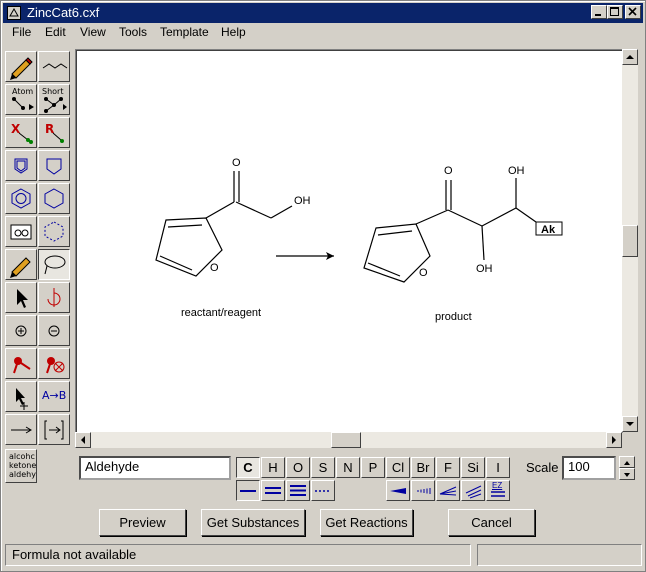 The width and height of the screenshot is (646, 572). I want to click on r-group-tool: R, so click(54, 132).